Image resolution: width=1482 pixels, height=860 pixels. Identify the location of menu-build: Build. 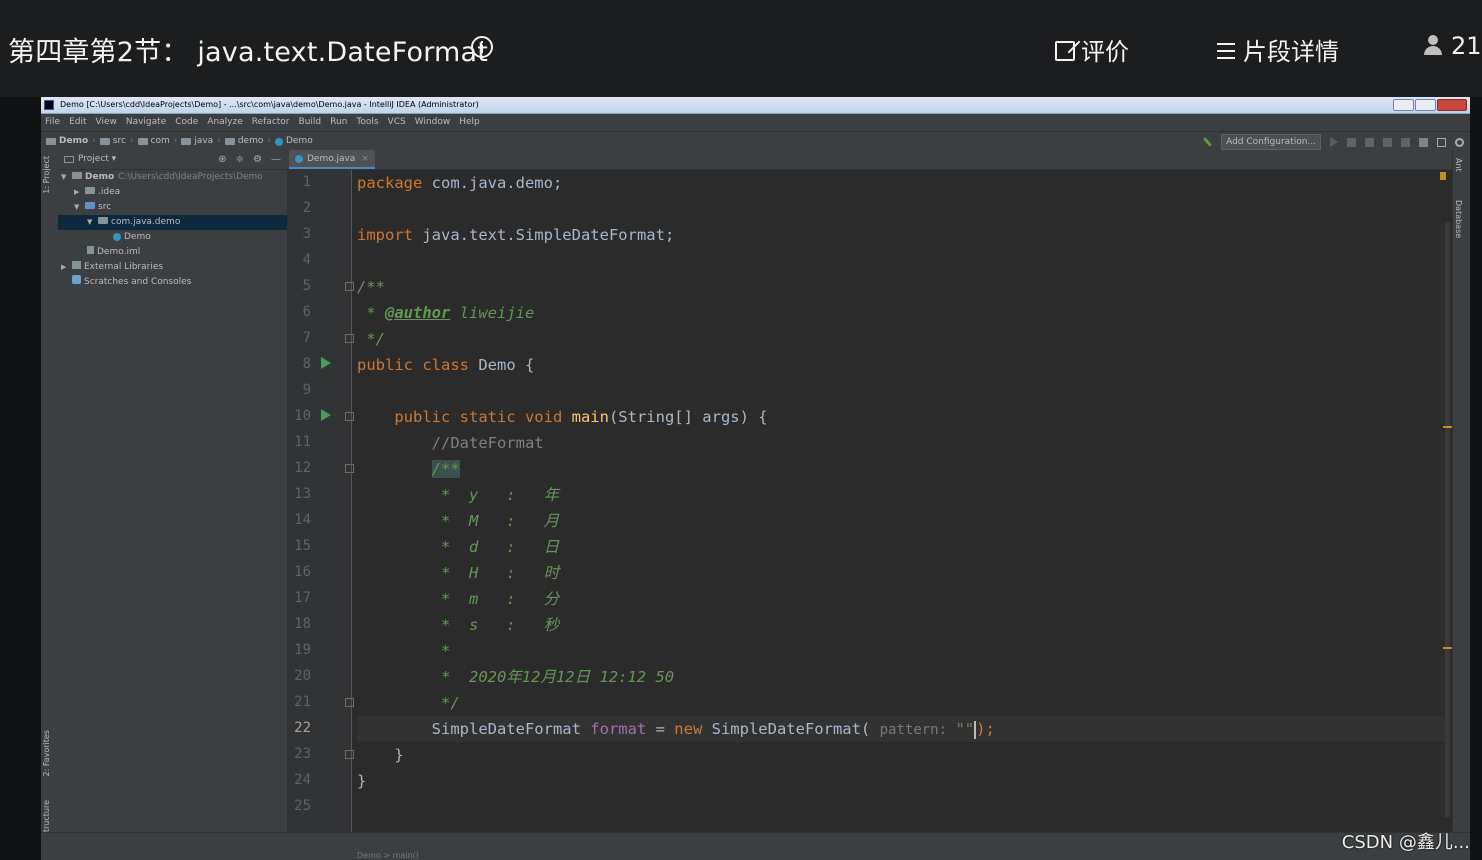
(310, 122).